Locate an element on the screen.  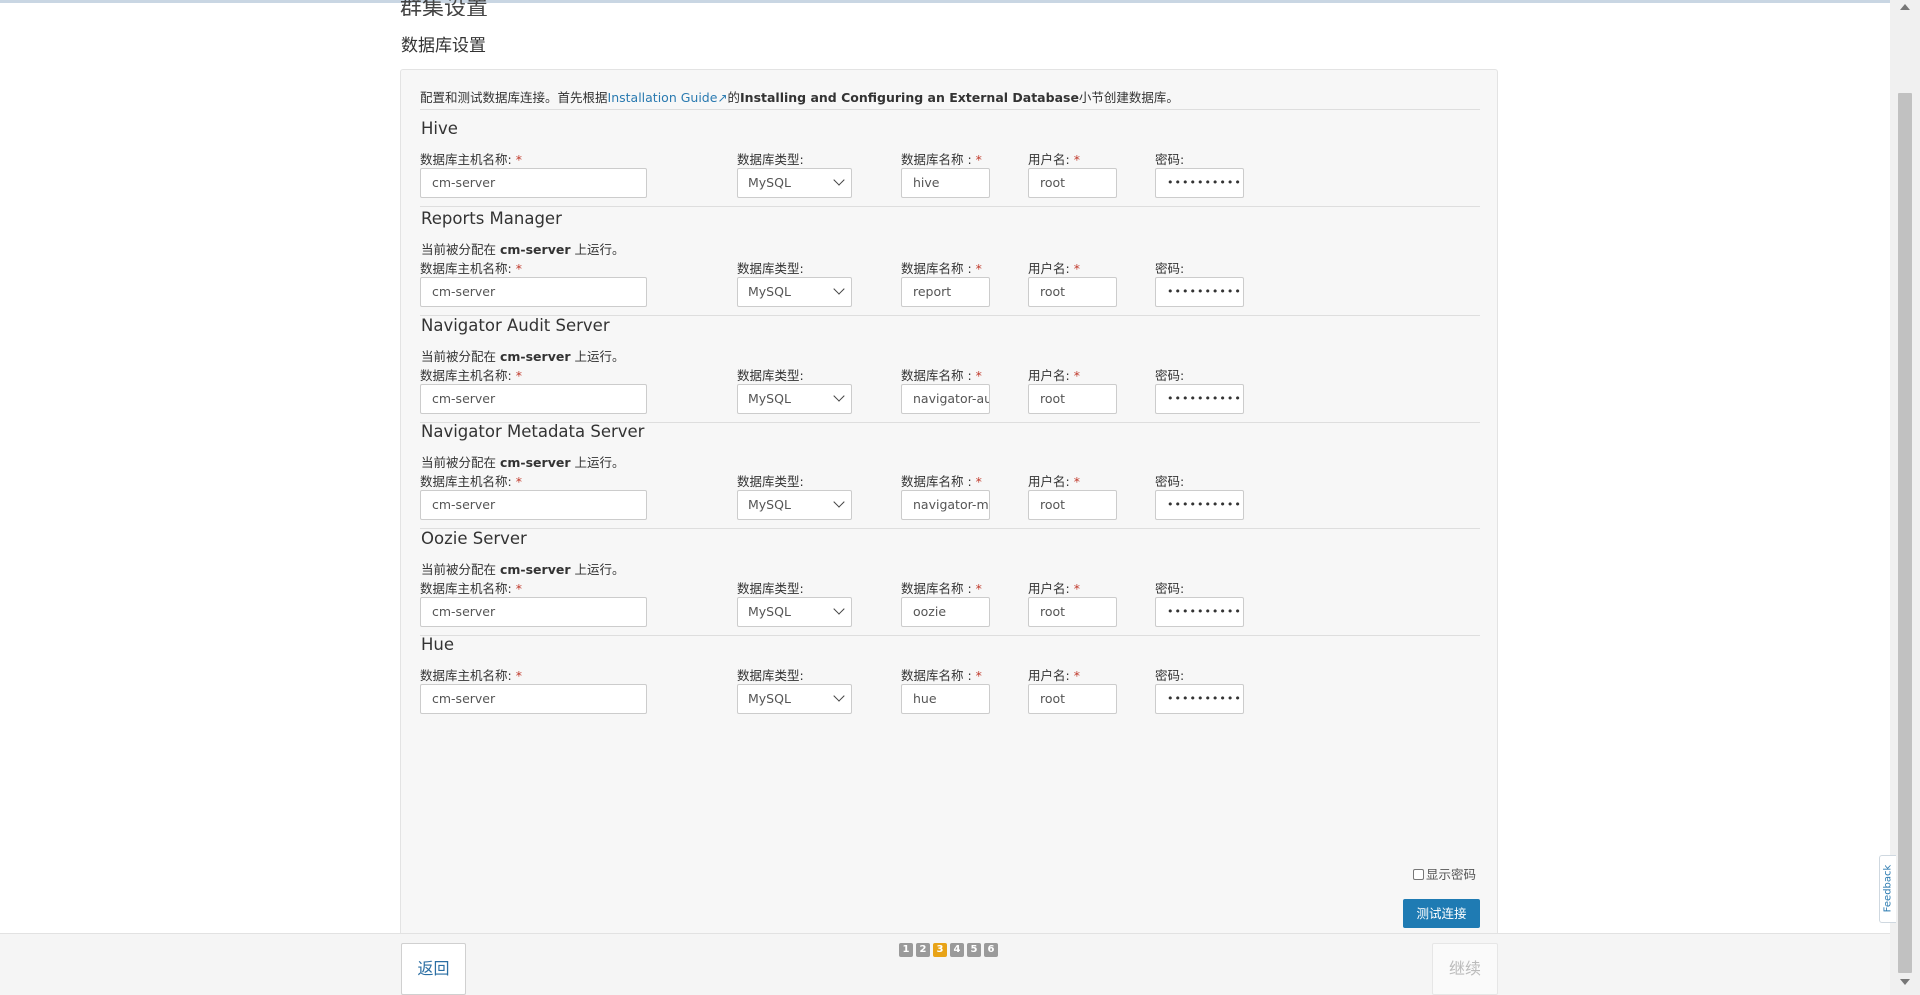
service-title: Navigator Metadata Server is located at coordinates (533, 431).